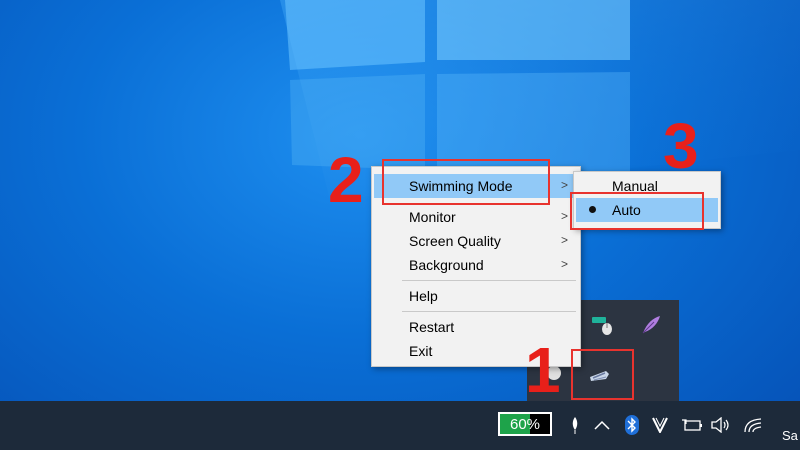 The image size is (800, 450). Describe the element at coordinates (476, 217) in the screenshot. I see `menu-item-monitor: Monitor >` at that location.